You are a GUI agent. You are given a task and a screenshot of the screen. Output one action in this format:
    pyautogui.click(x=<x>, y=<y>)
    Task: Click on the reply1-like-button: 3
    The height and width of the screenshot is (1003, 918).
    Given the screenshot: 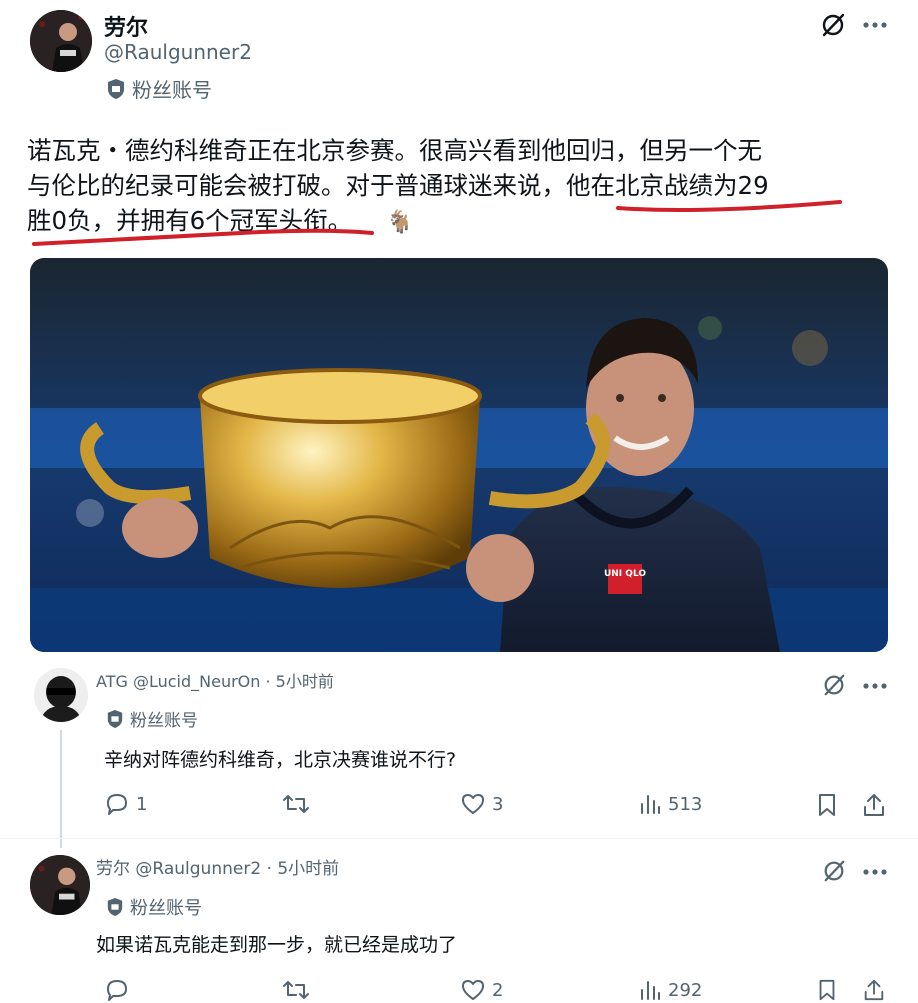 What is the action you would take?
    pyautogui.click(x=481, y=804)
    